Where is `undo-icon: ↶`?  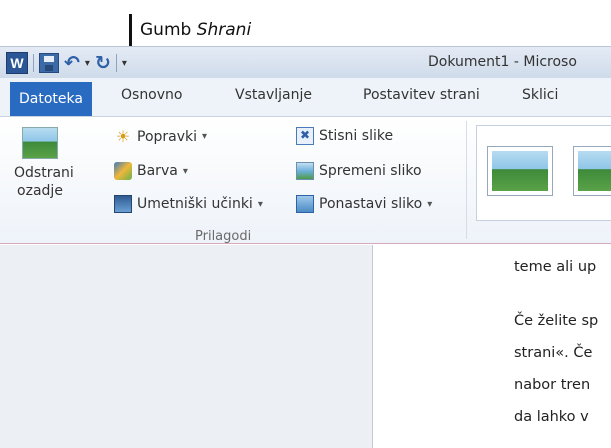 undo-icon: ↶ is located at coordinates (72, 63).